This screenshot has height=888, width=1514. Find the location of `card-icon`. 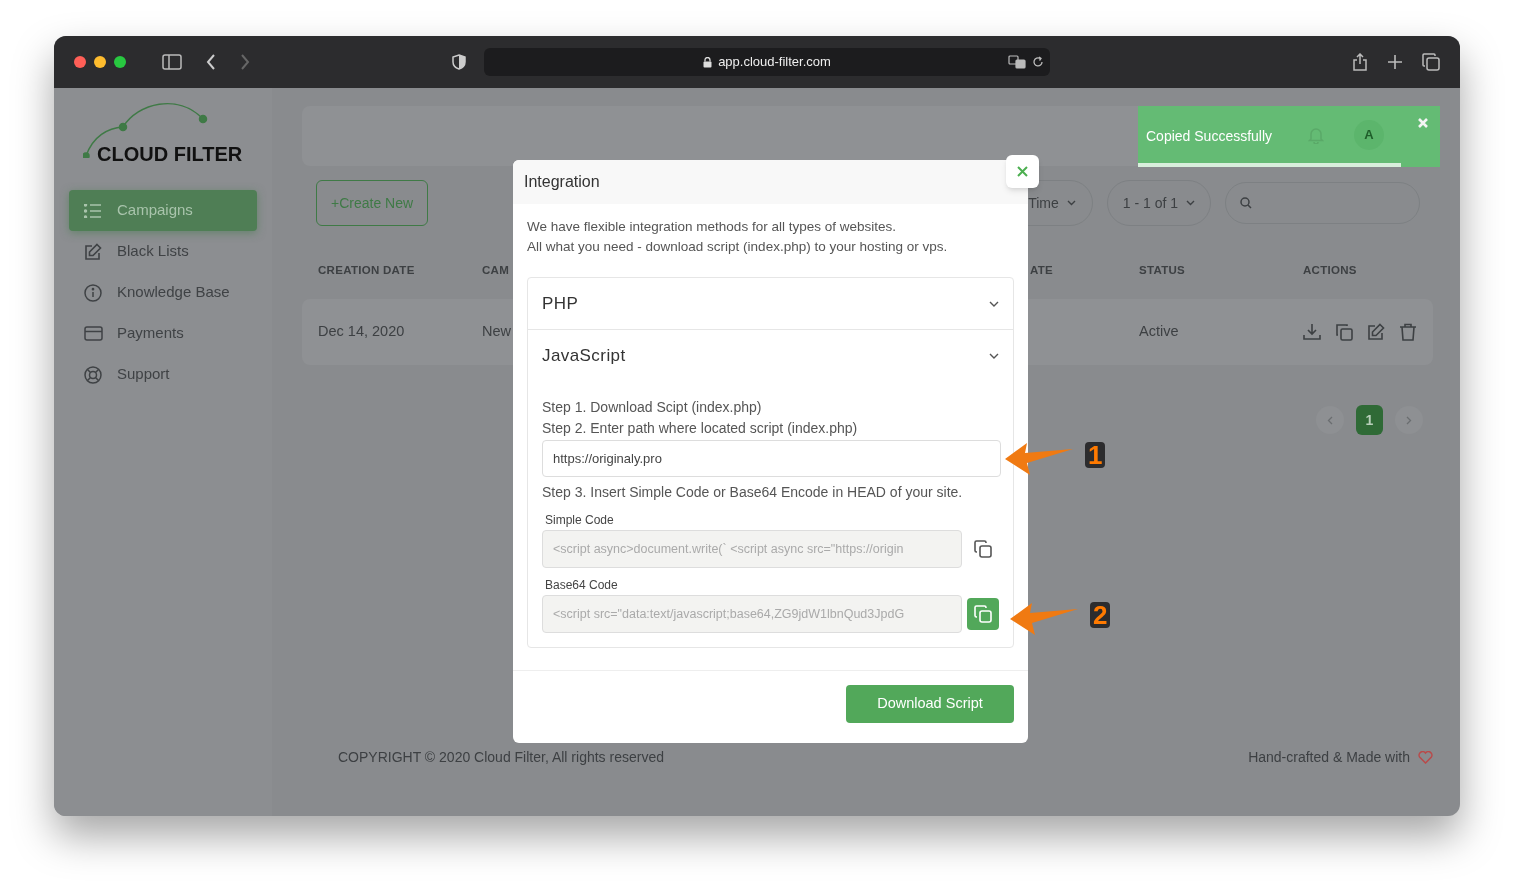

card-icon is located at coordinates (93, 333).